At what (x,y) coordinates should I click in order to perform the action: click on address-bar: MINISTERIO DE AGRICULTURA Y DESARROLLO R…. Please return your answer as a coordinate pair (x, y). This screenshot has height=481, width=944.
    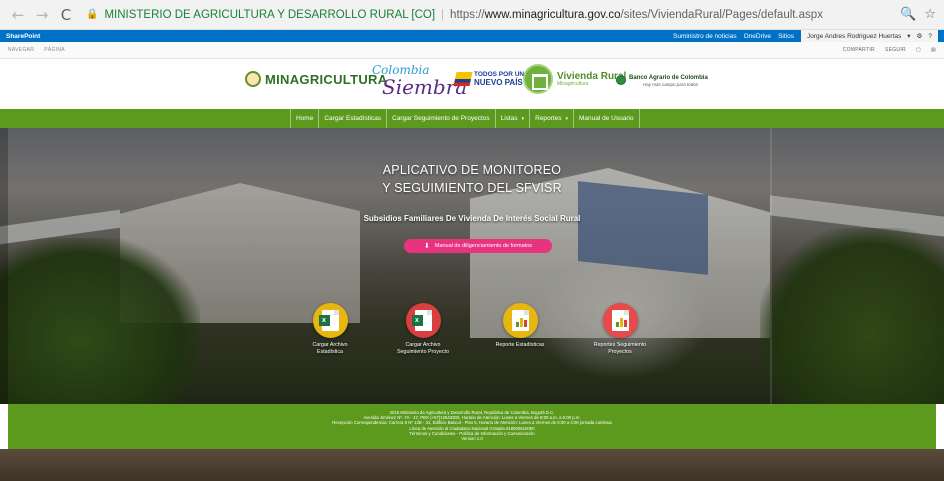
    Looking at the image, I should click on (463, 15).